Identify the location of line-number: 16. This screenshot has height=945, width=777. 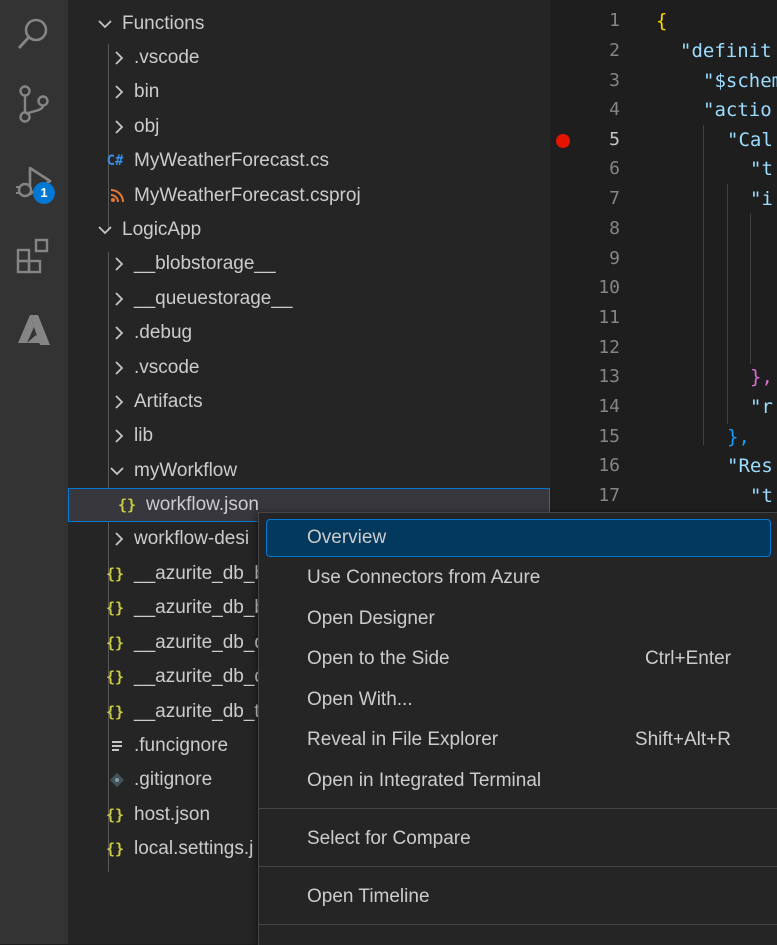
(609, 465).